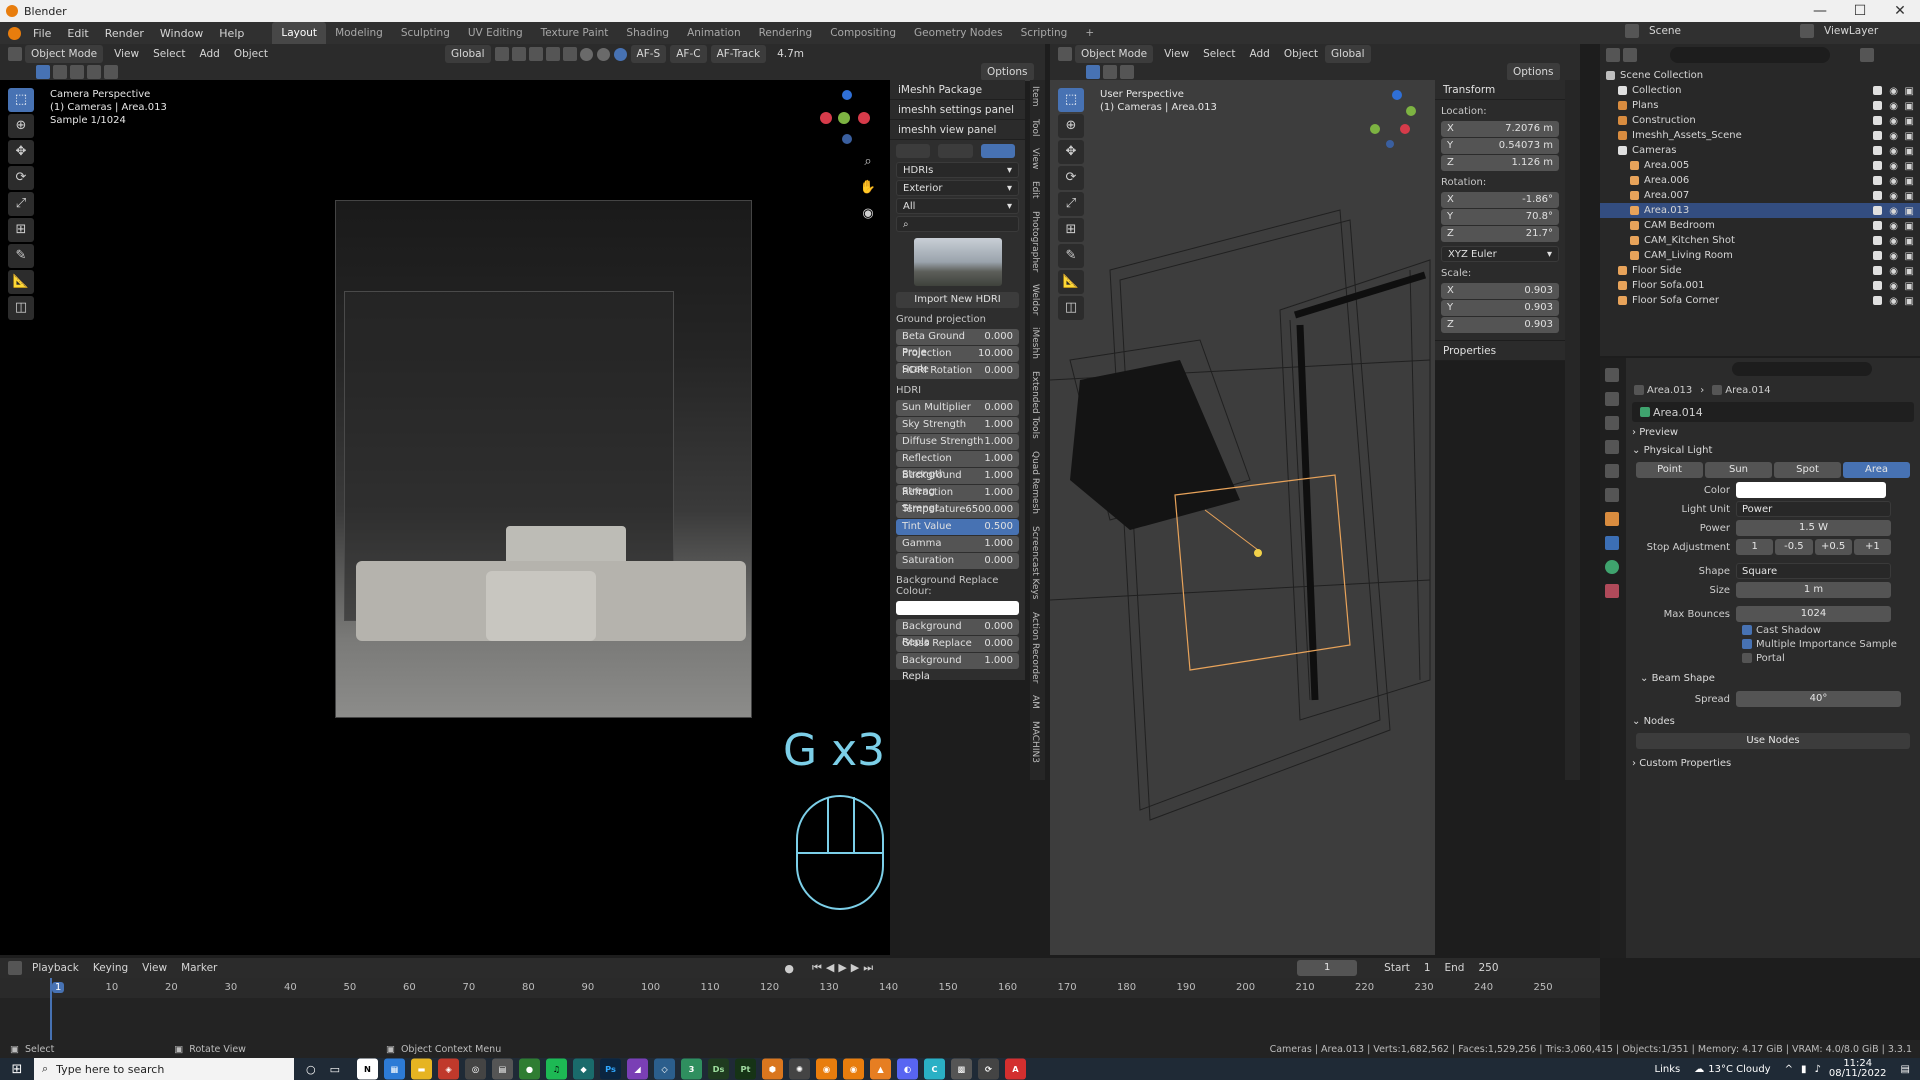 This screenshot has height=1080, width=1920. What do you see at coordinates (868, 188) in the screenshot?
I see `pan-icon: ✋` at bounding box center [868, 188].